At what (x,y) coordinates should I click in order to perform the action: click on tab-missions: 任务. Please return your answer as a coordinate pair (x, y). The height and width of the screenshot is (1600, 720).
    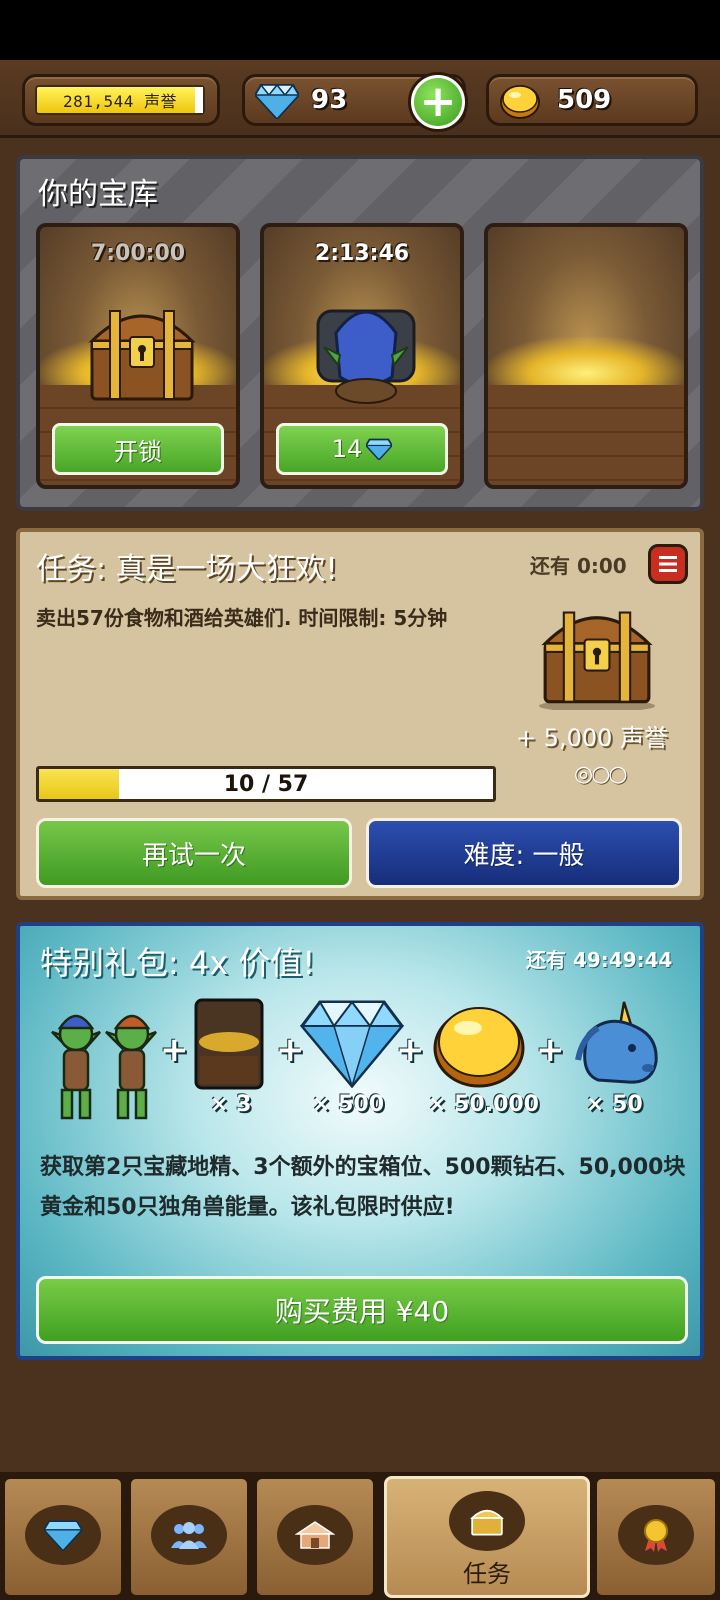
    Looking at the image, I should click on (487, 1537).